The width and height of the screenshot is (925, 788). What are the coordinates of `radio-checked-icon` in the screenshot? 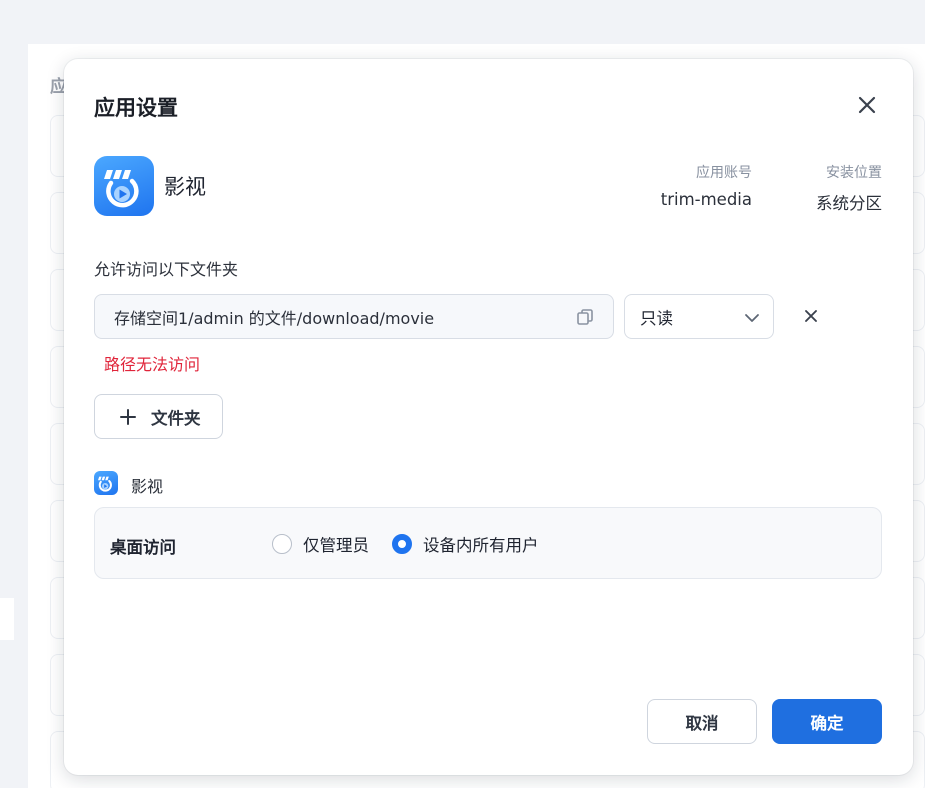 It's located at (402, 544).